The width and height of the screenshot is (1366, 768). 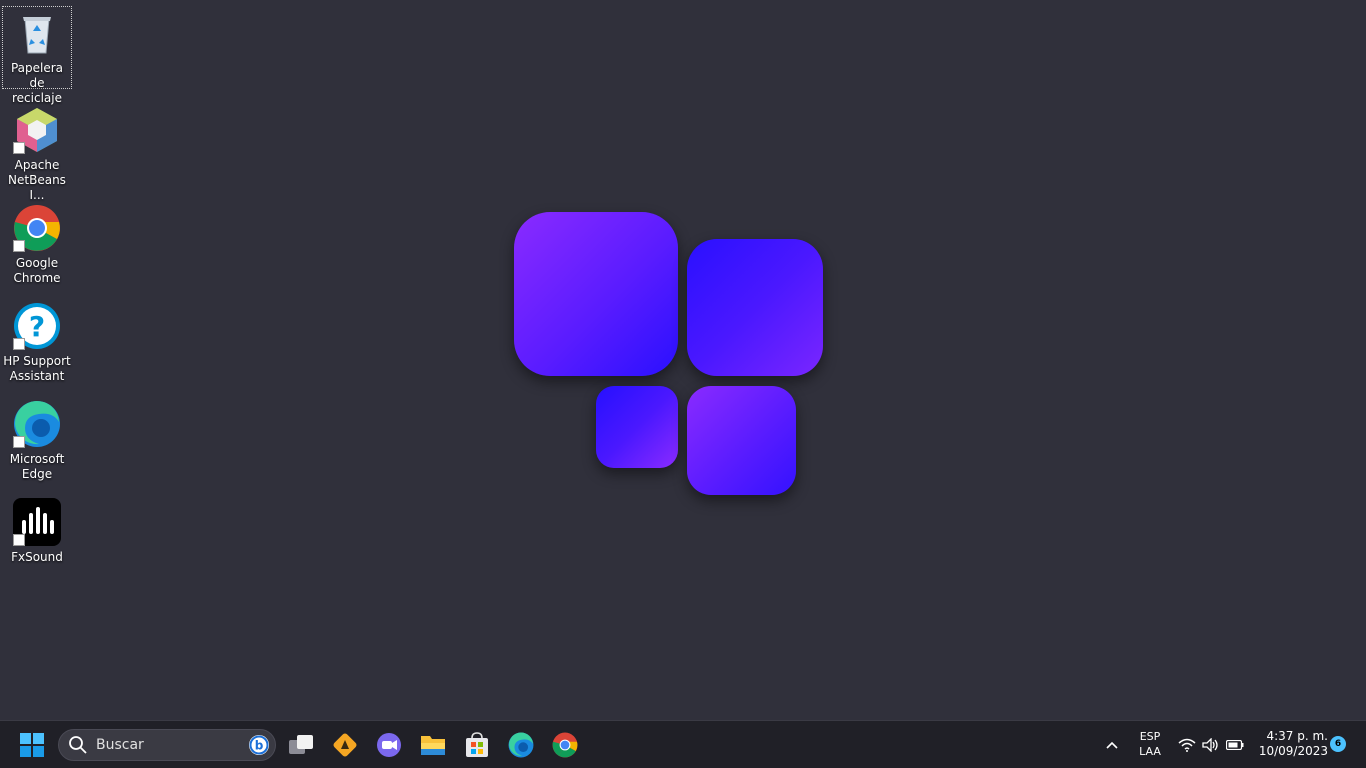 What do you see at coordinates (37, 368) in the screenshot?
I see `desktop-icon-label: HP Support Assistant` at bounding box center [37, 368].